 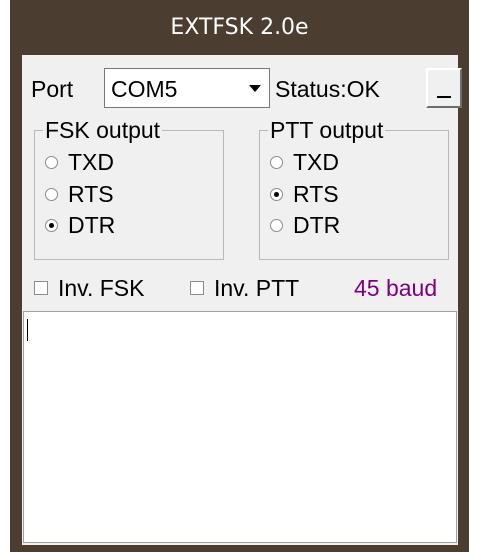 What do you see at coordinates (317, 224) in the screenshot?
I see `ptt-radio-dtr-label: DTR` at bounding box center [317, 224].